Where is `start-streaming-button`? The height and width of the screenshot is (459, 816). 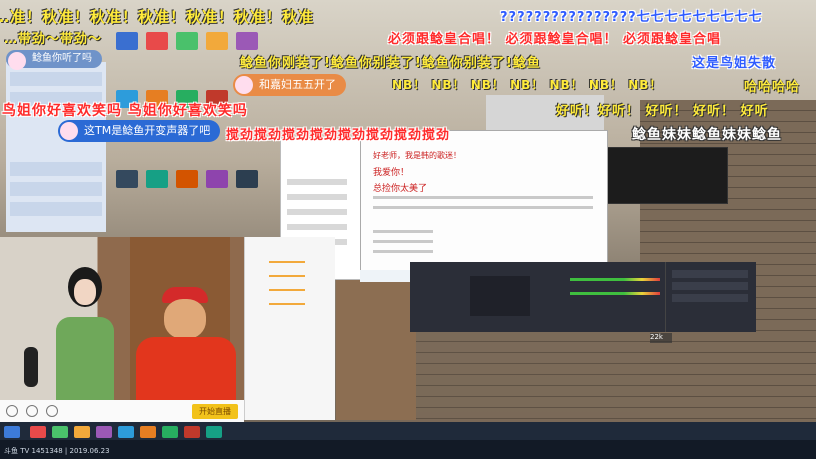
start-streaming-button is located at coordinates (710, 274).